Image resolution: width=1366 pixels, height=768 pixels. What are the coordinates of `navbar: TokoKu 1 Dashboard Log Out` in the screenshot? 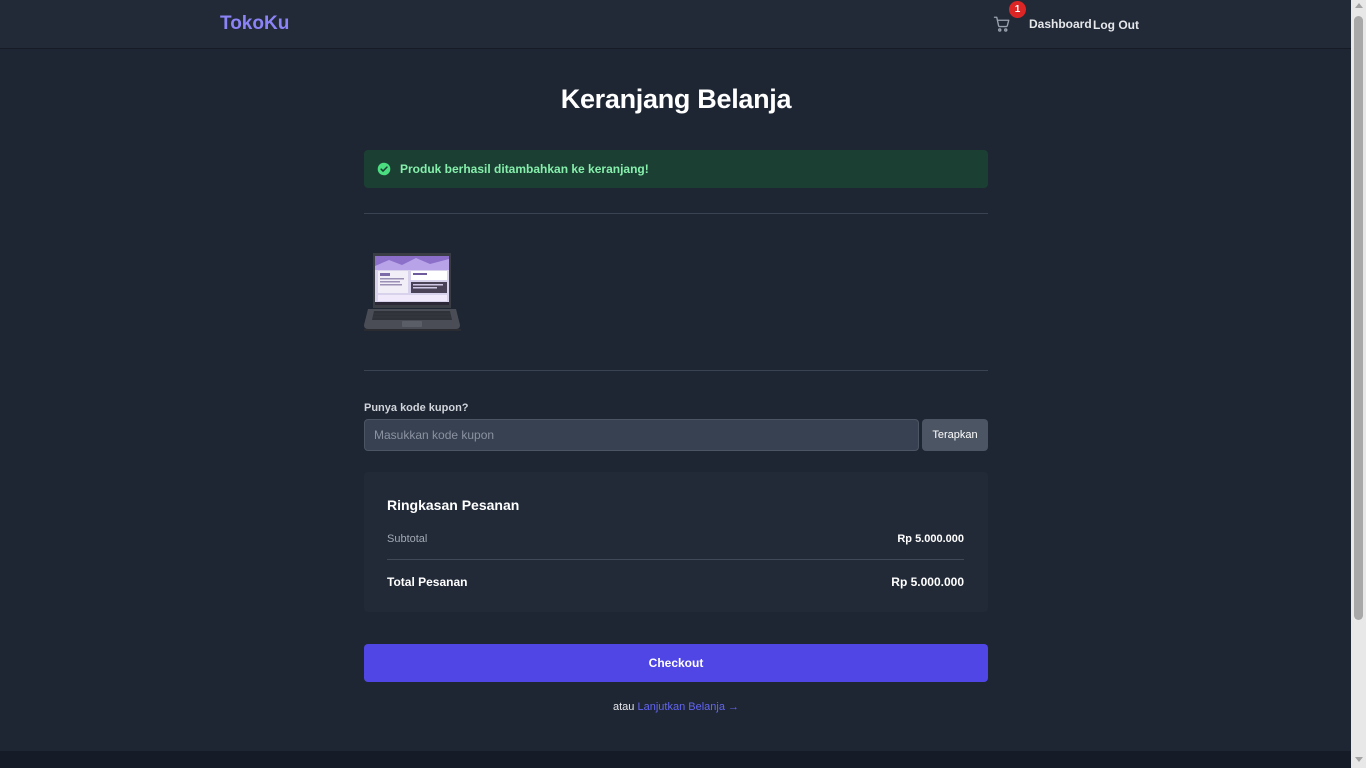 It's located at (675, 24).